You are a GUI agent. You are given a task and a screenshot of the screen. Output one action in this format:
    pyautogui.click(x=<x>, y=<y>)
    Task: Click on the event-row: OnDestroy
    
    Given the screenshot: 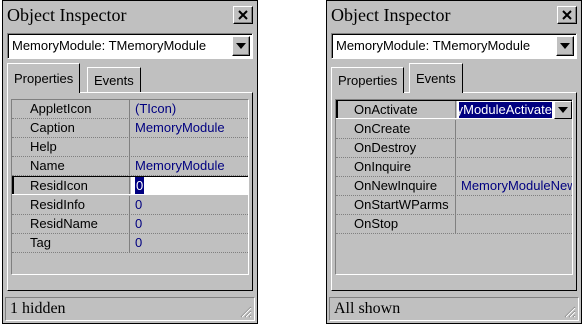 What is the action you would take?
    pyautogui.click(x=454, y=148)
    